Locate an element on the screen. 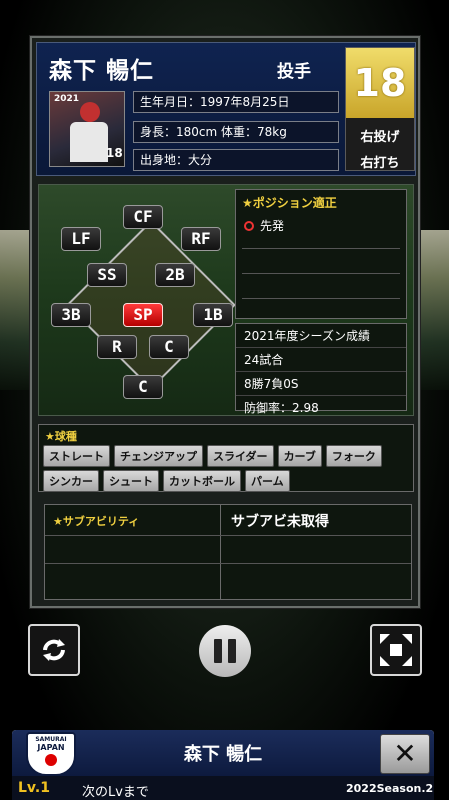 This screenshot has height=800, width=449. player-name: 森下 暢仁 is located at coordinates (102, 71).